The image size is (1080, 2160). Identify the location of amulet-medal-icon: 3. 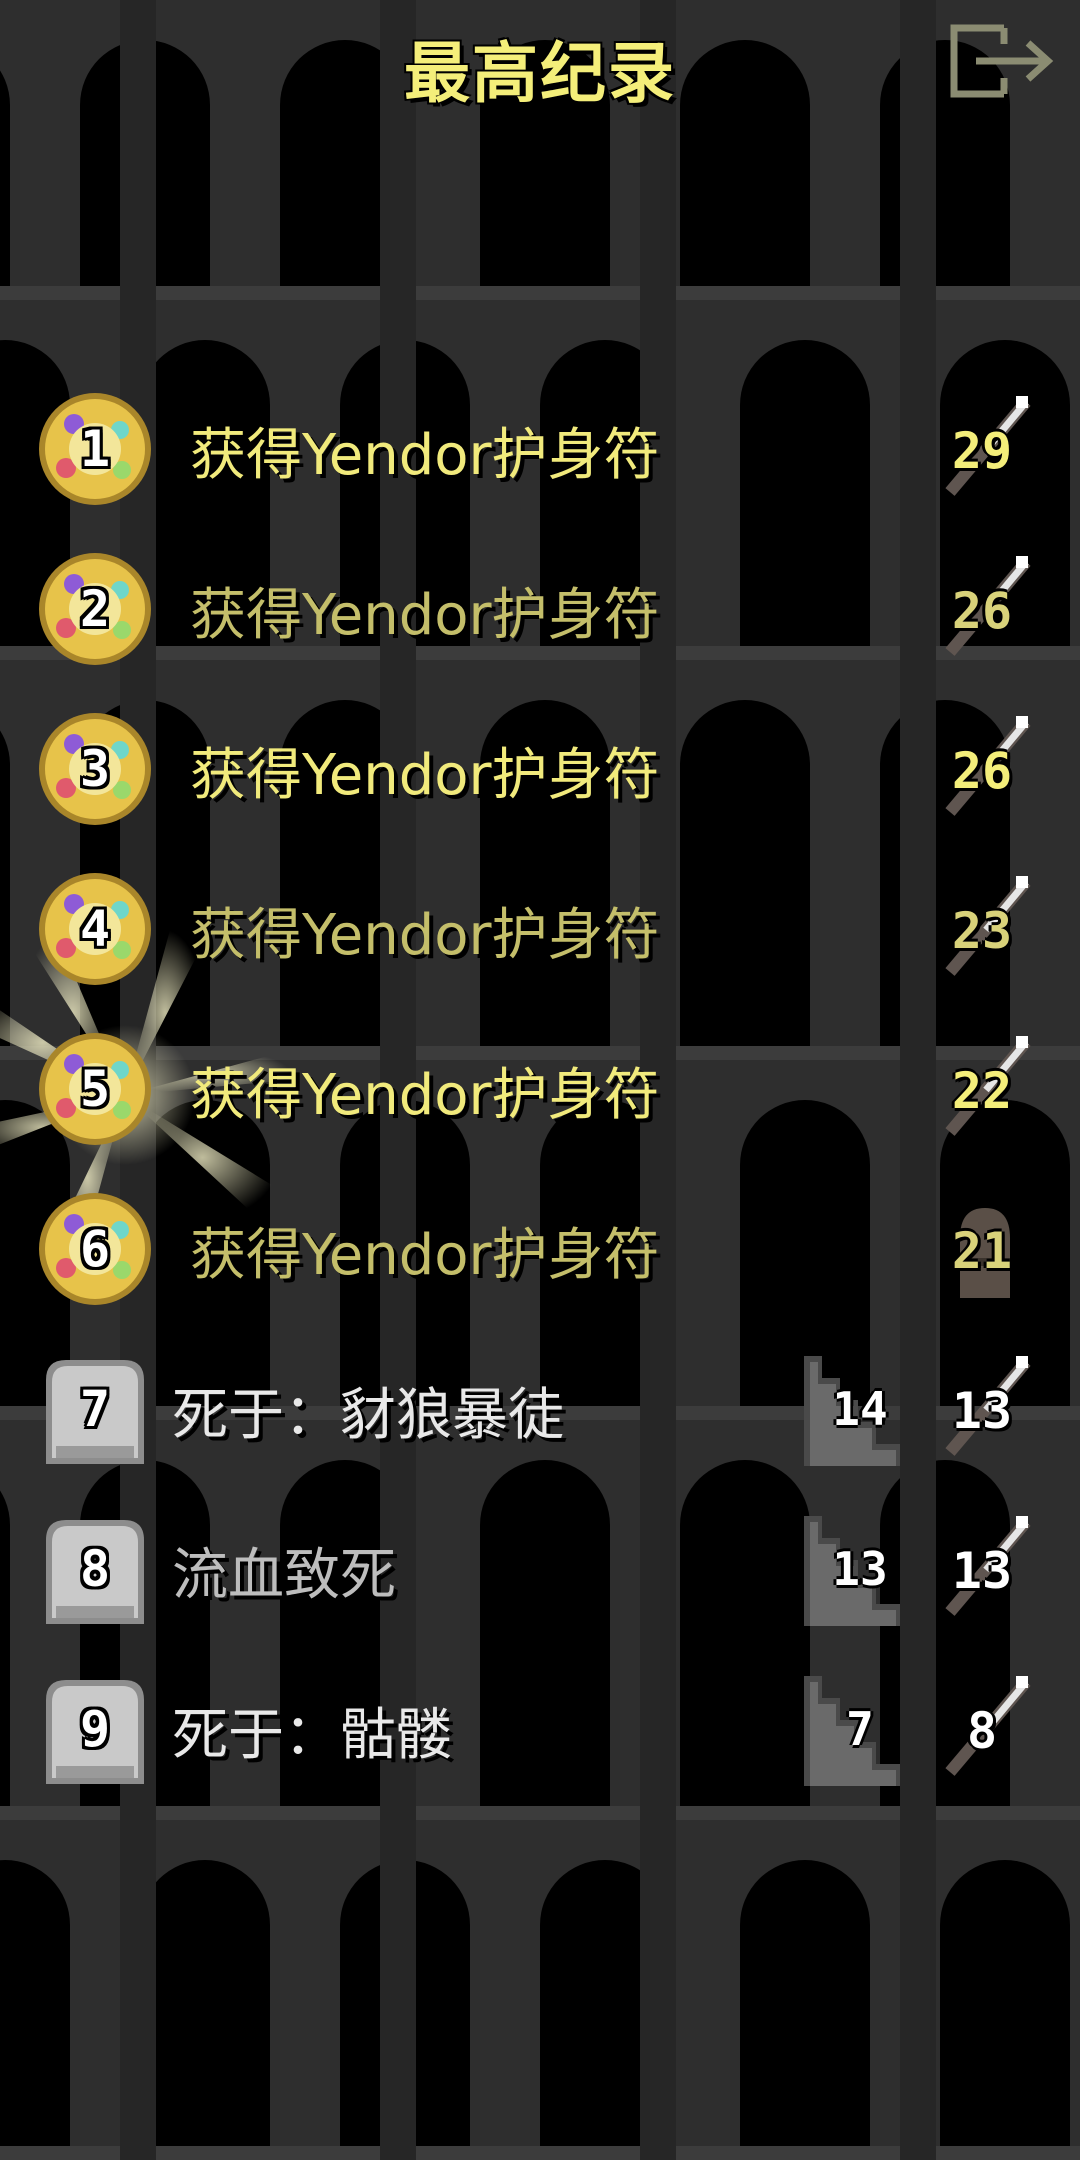
(95, 769).